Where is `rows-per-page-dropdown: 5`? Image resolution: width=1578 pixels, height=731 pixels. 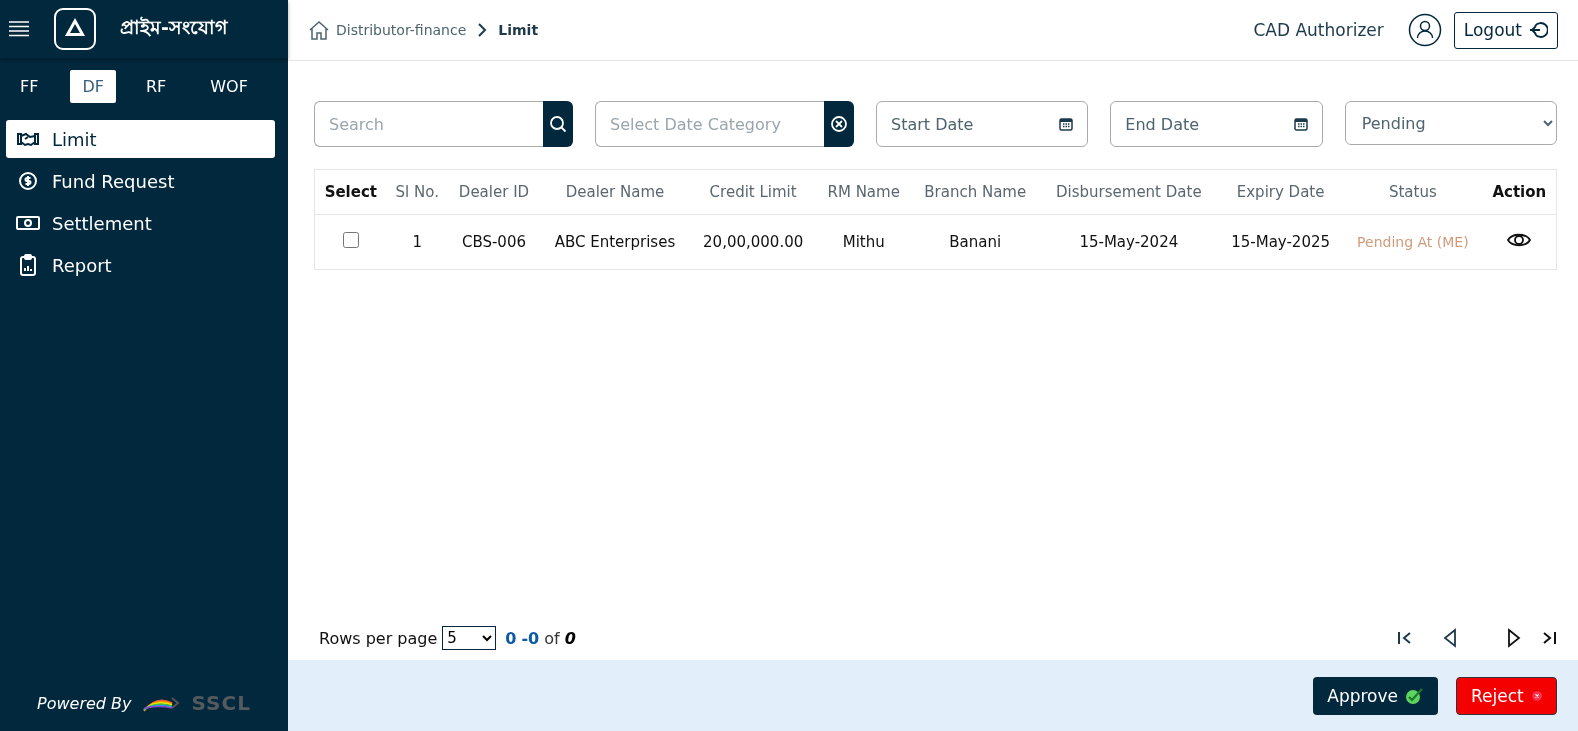
rows-per-page-dropdown: 5 is located at coordinates (469, 638).